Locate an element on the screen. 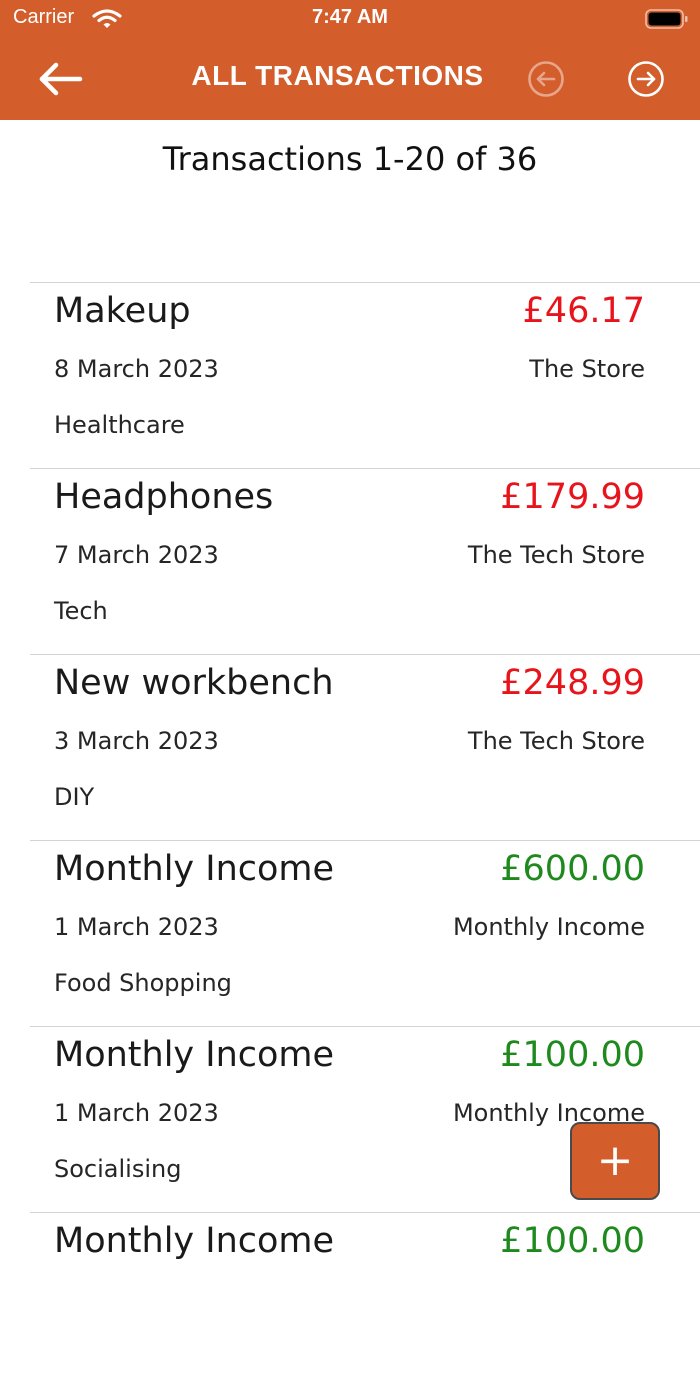  circle-arrow-left-icon is located at coordinates (546, 81).